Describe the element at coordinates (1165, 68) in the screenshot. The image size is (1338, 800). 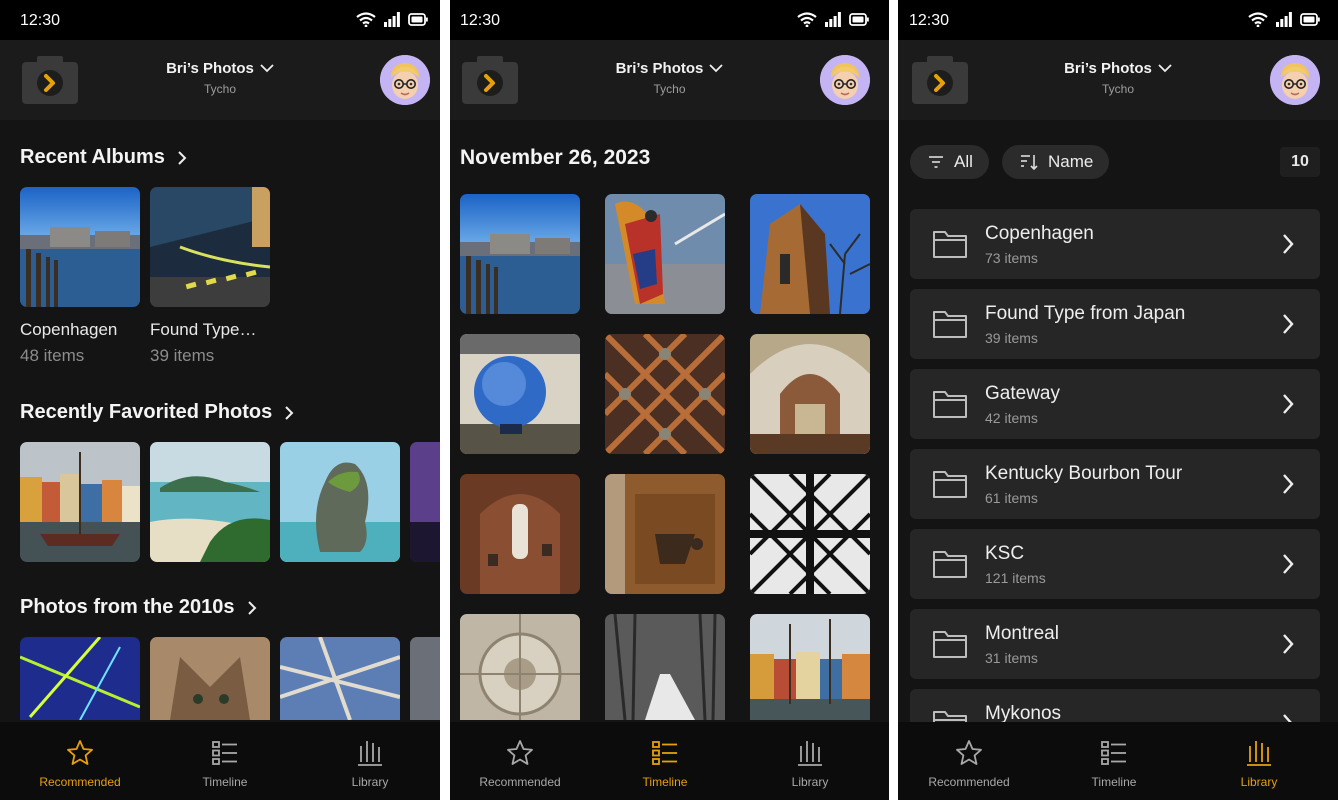
I see `chevron-down-icon` at that location.